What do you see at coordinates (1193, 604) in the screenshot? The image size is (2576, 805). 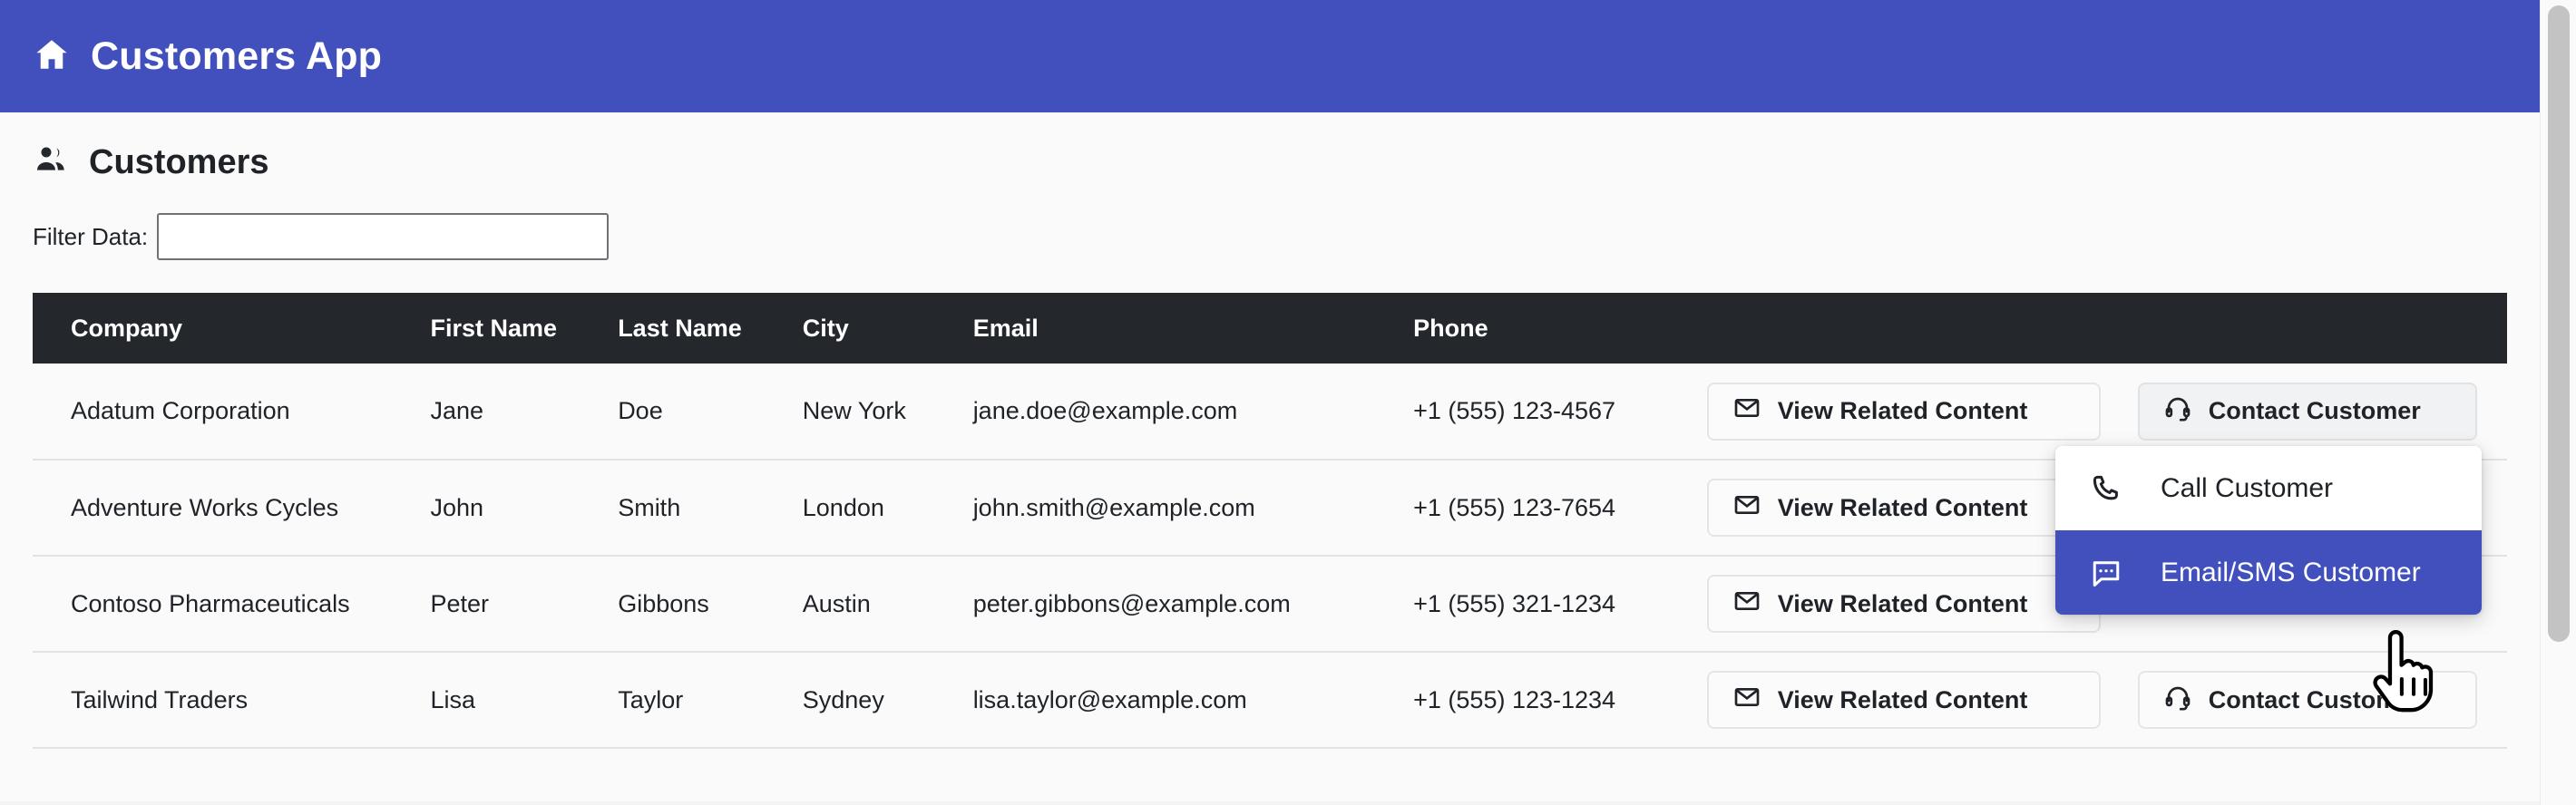 I see `cell-email: peter.gibbons@example.com` at bounding box center [1193, 604].